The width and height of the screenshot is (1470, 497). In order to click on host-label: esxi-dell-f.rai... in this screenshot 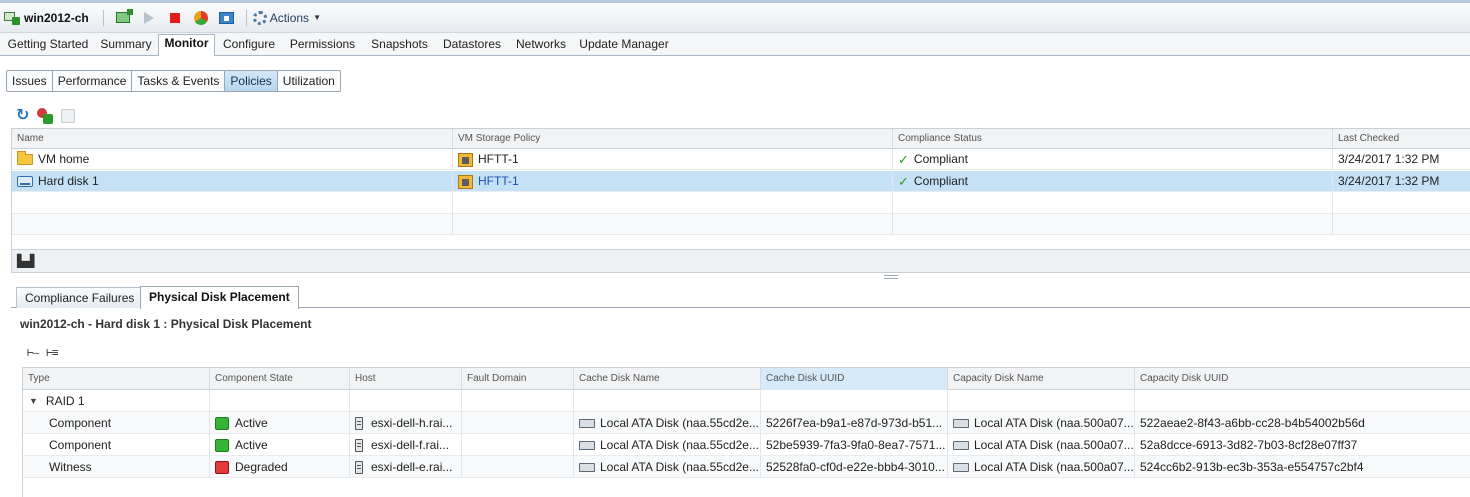, I will do `click(410, 445)`.